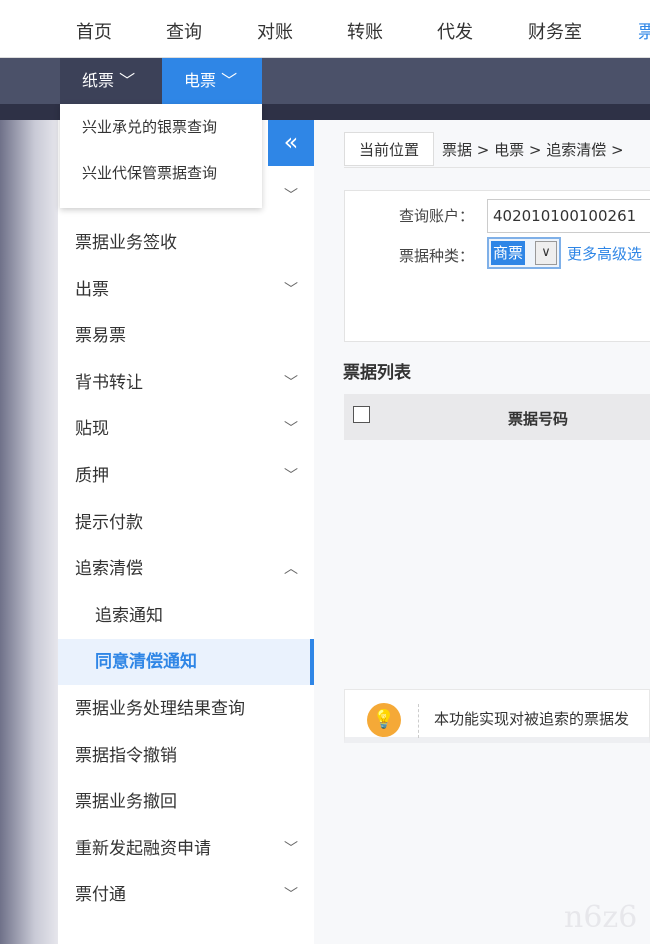  I want to click on sidebar-item-label: 票据业务处理结果查询, so click(160, 709).